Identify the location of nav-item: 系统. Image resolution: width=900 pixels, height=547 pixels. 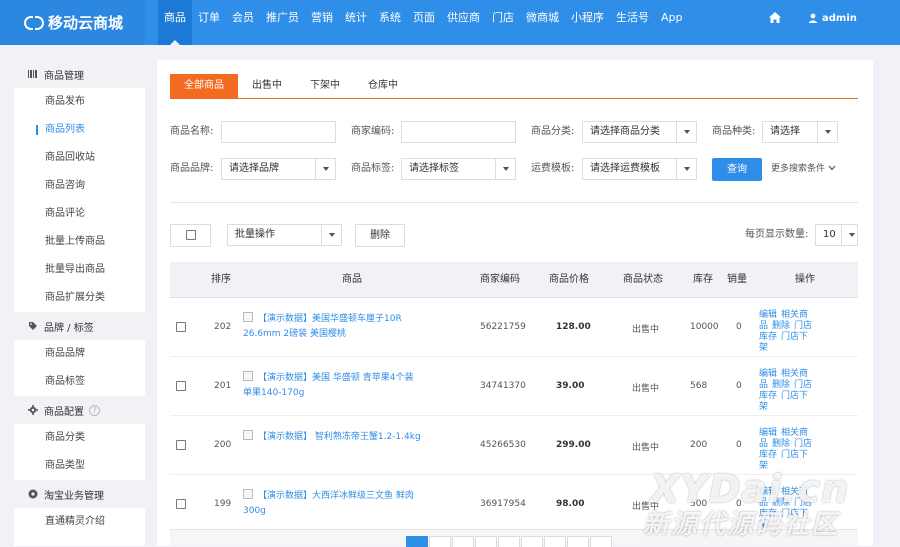
(390, 22).